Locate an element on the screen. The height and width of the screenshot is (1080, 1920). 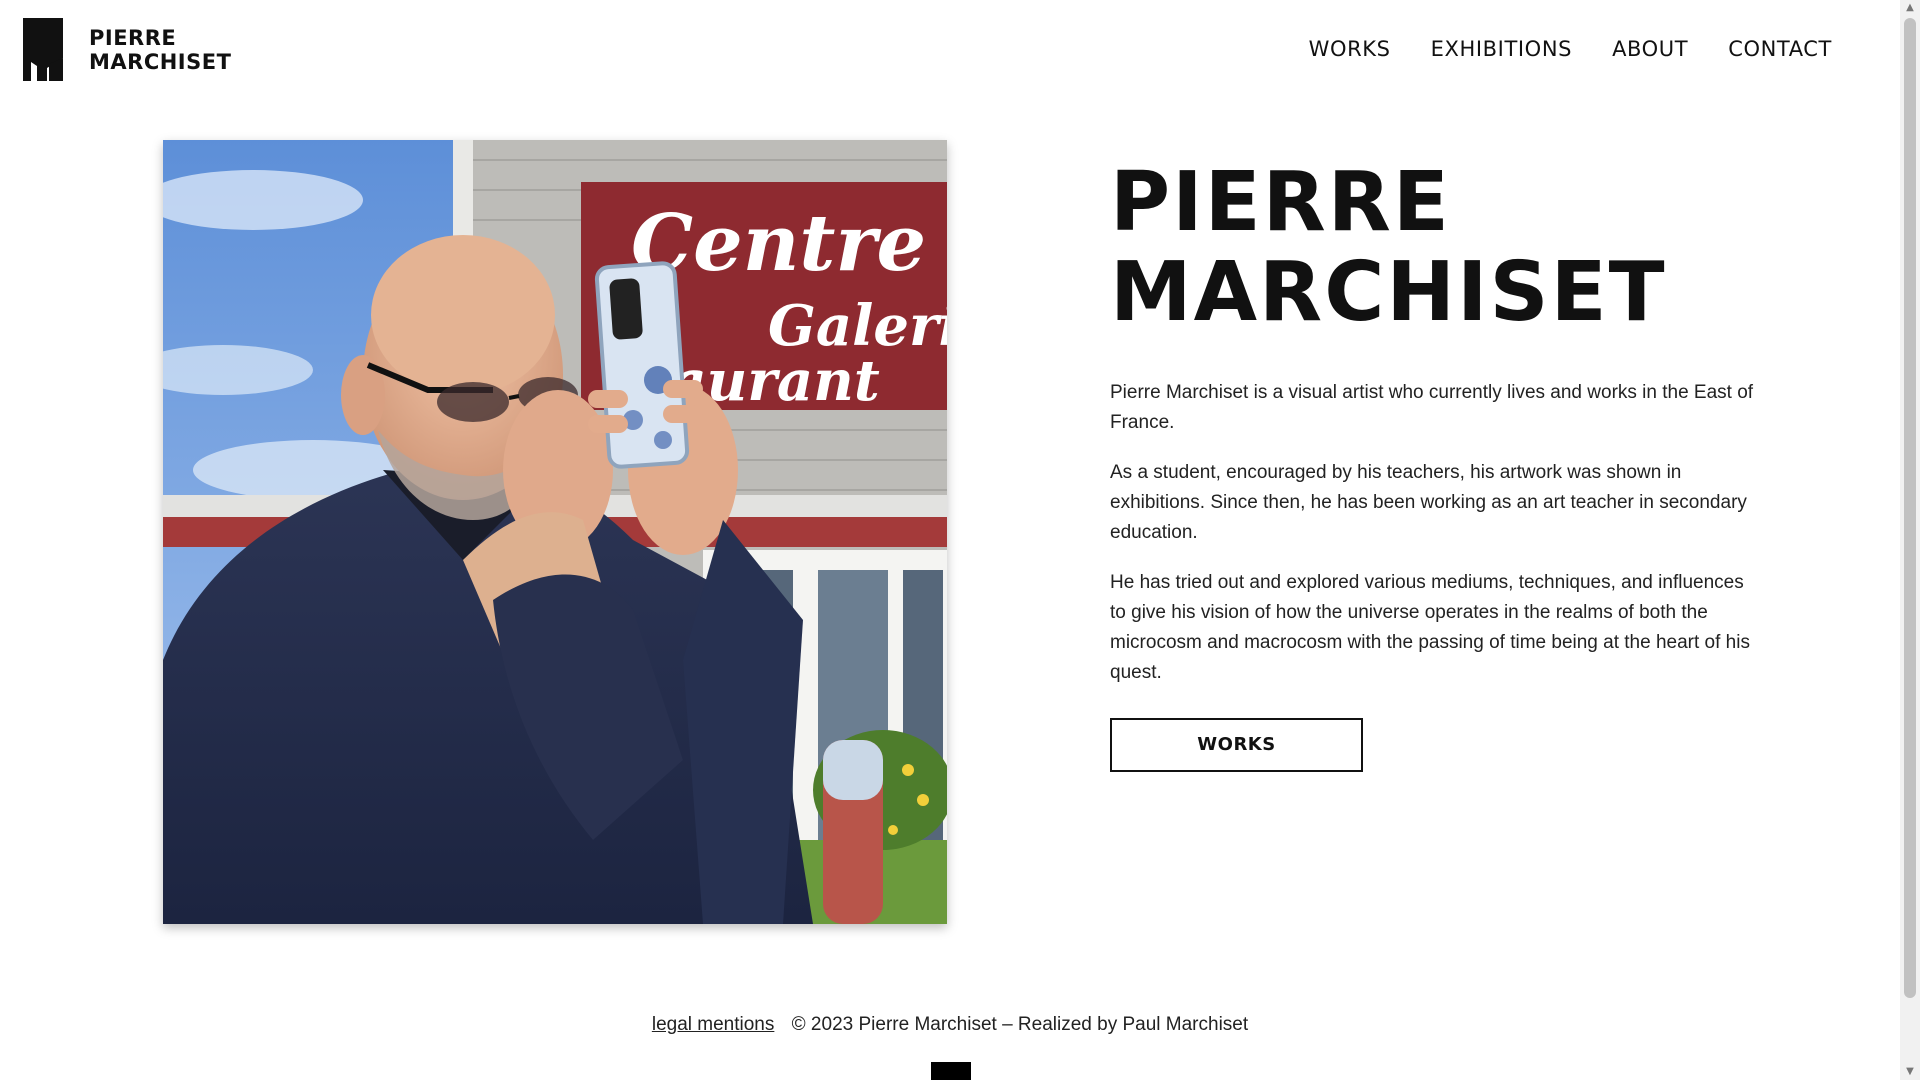
nav-works: WORKS is located at coordinates (1350, 49).